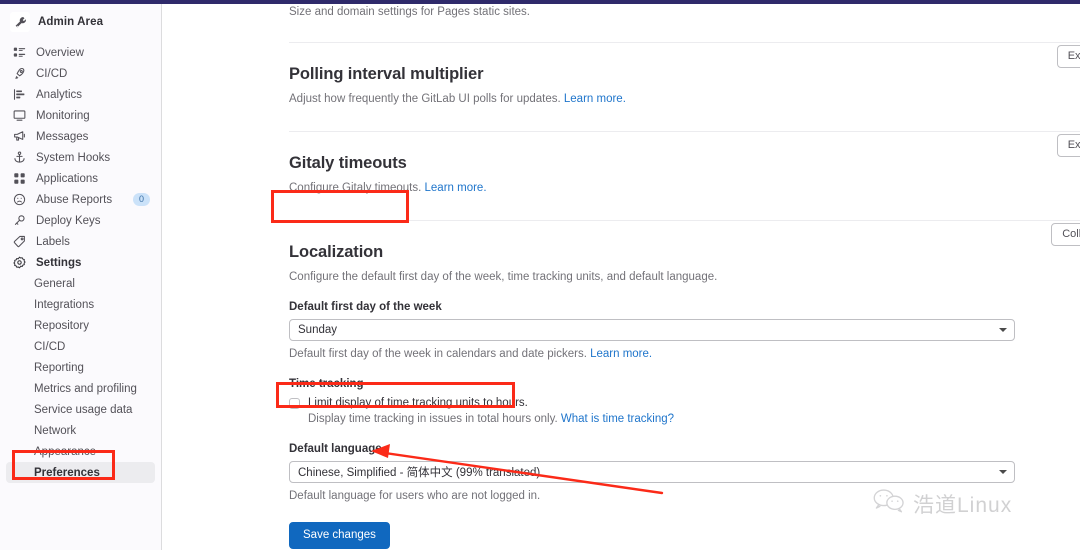 This screenshot has width=1080, height=550. I want to click on sidebar-item-label: Abuse Reports, so click(74, 199).